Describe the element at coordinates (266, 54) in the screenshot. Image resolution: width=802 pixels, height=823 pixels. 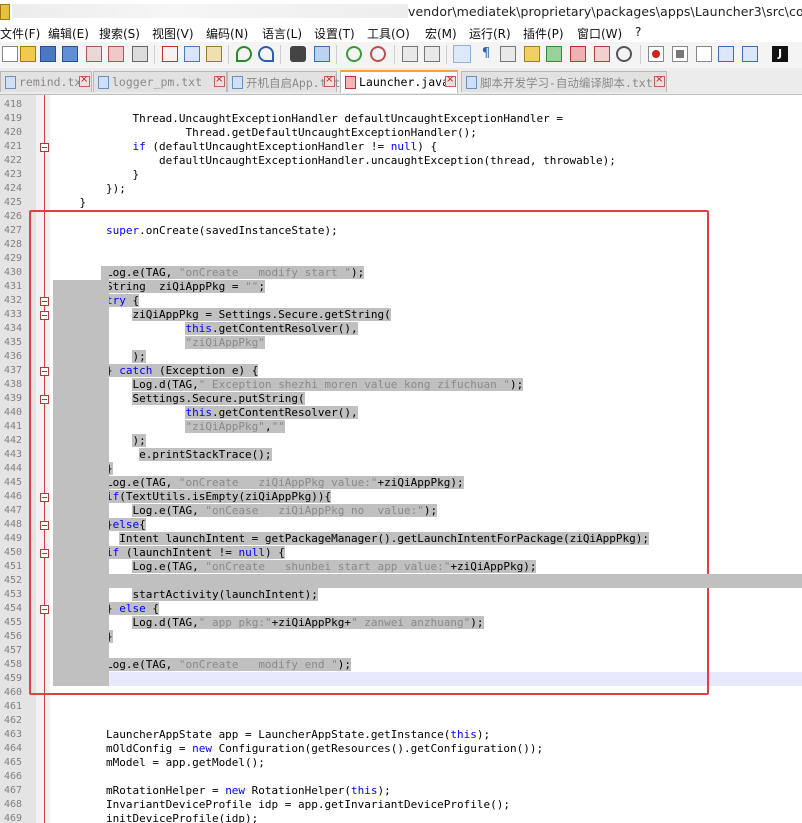
I see `redo-icon` at that location.